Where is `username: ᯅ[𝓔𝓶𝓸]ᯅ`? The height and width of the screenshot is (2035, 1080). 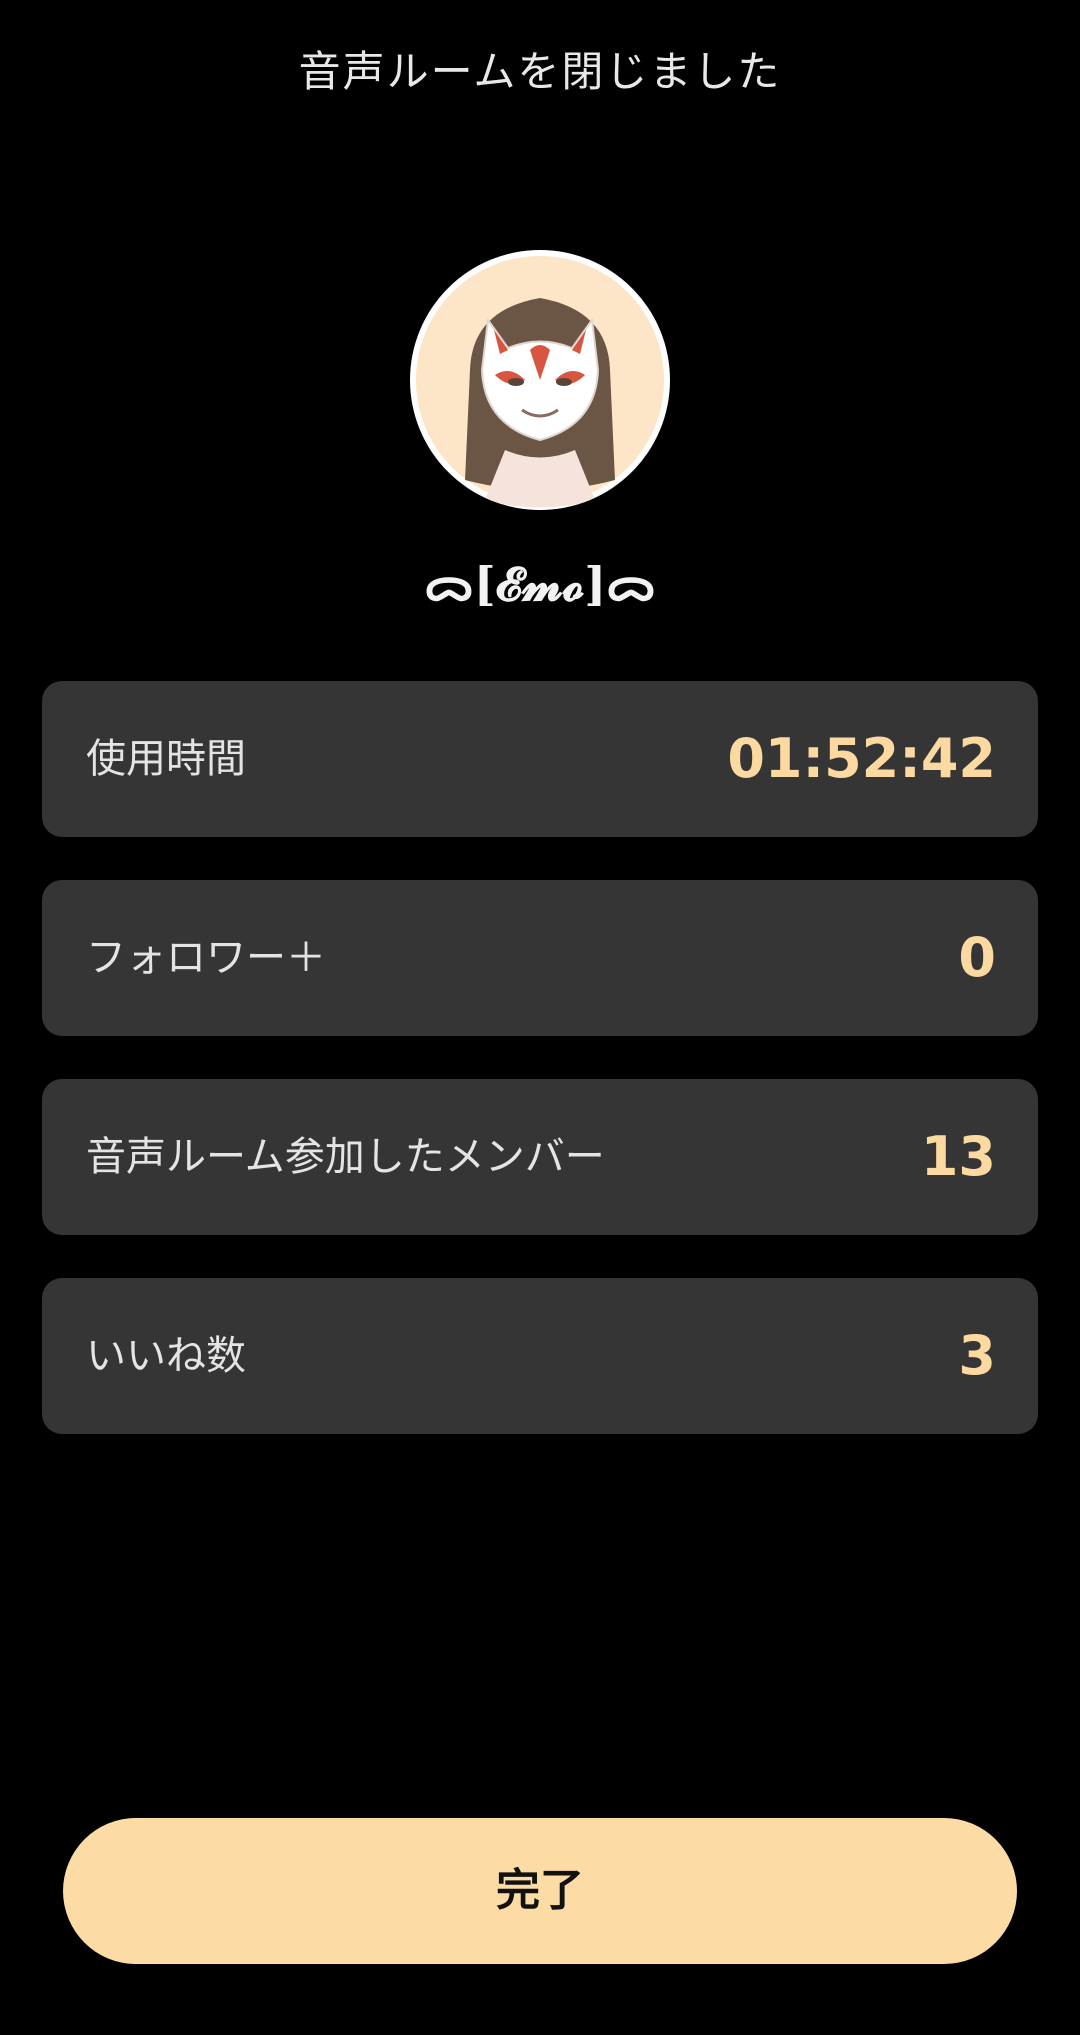 username: ᯅ[𝓔𝓶𝓸]ᯅ is located at coordinates (540, 584).